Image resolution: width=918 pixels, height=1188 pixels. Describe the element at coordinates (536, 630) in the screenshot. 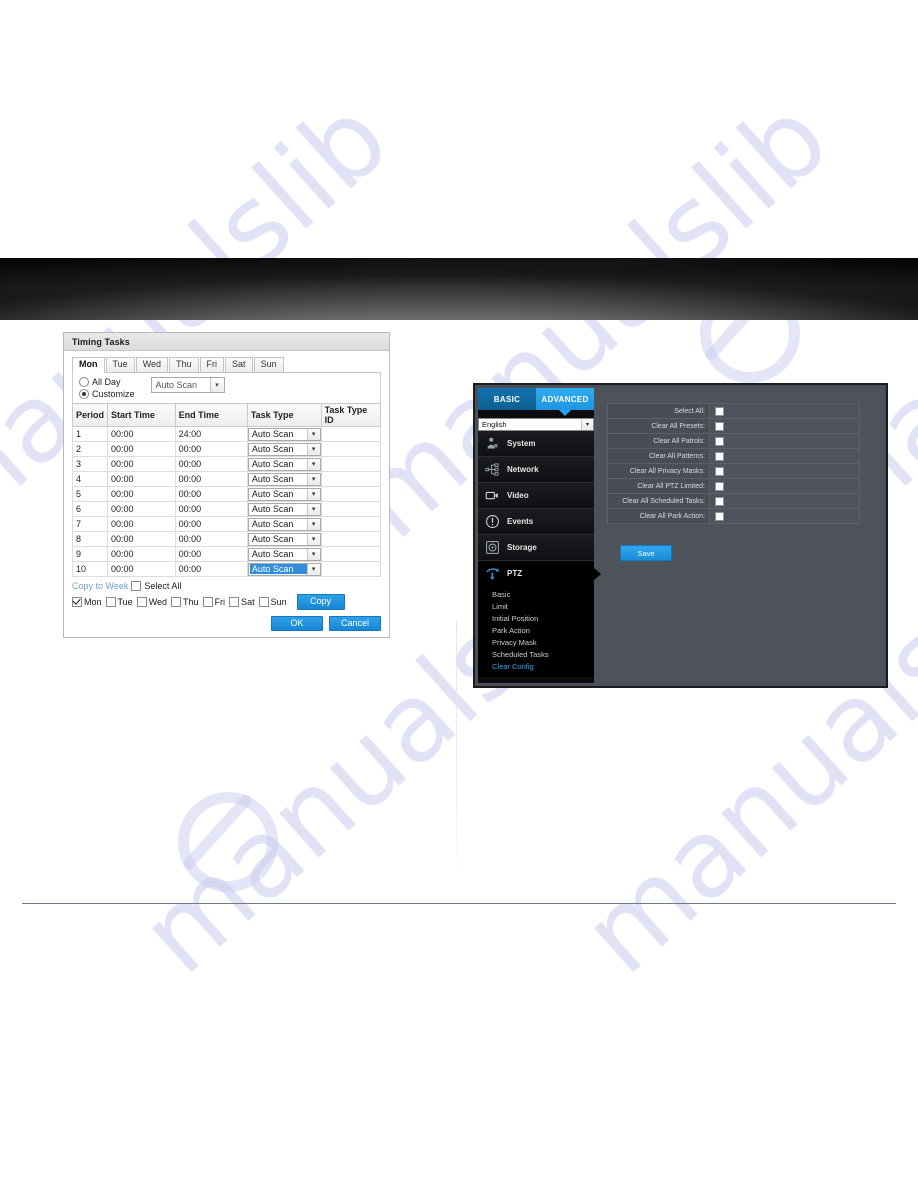

I see `submenu-item-park-action: Park Action` at that location.